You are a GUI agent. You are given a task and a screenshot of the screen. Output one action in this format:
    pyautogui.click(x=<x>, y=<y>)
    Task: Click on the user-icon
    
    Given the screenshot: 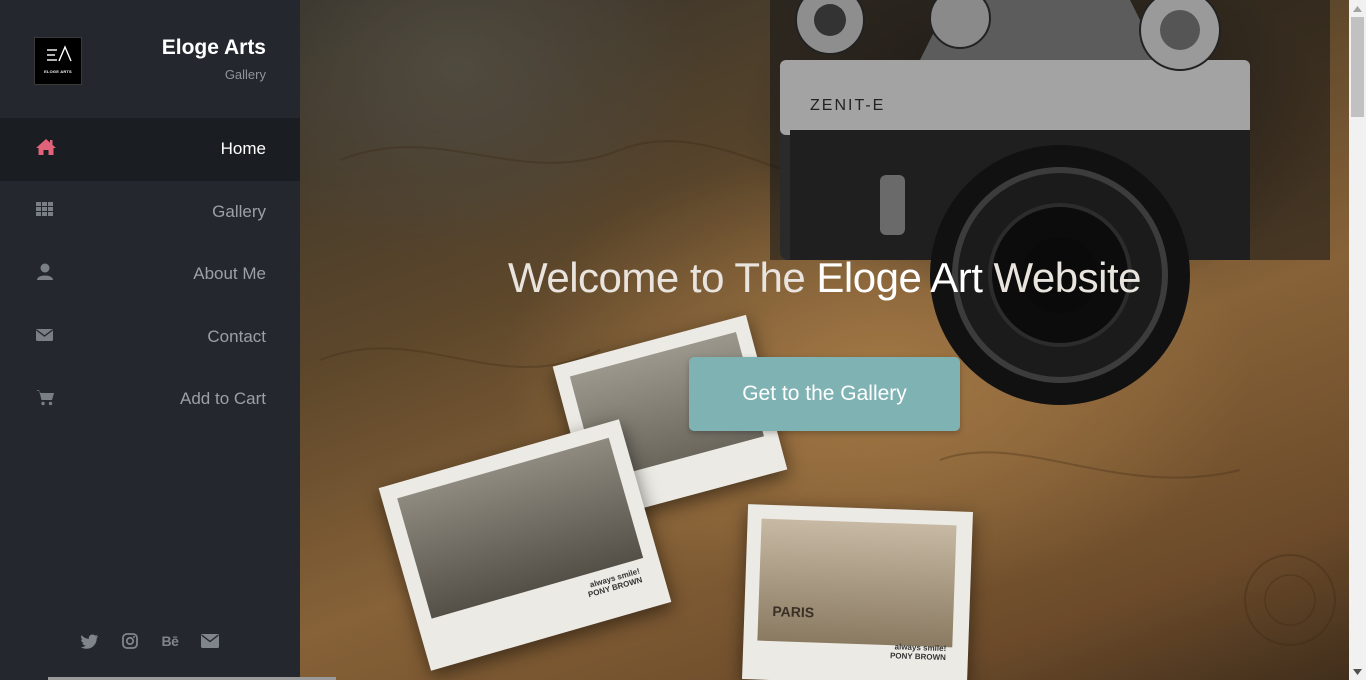 What is the action you would take?
    pyautogui.click(x=46, y=272)
    